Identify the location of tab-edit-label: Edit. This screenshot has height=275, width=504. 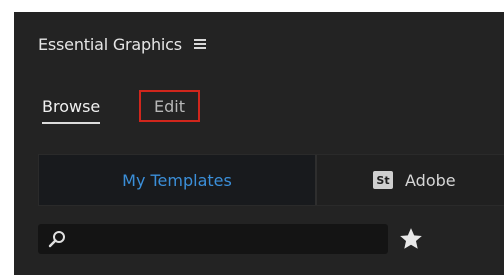
(169, 106).